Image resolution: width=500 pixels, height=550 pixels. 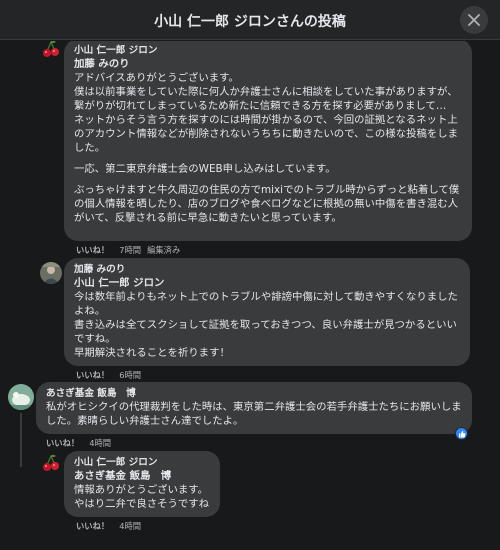 What do you see at coordinates (267, 269) in the screenshot?
I see `comment-author: 加藤 みのり` at bounding box center [267, 269].